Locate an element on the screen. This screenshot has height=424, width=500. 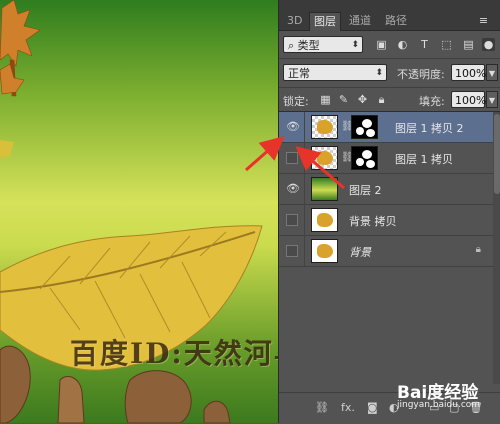
layer-row: ⛓ 图层 1 拷贝 is located at coordinates (386, 158).